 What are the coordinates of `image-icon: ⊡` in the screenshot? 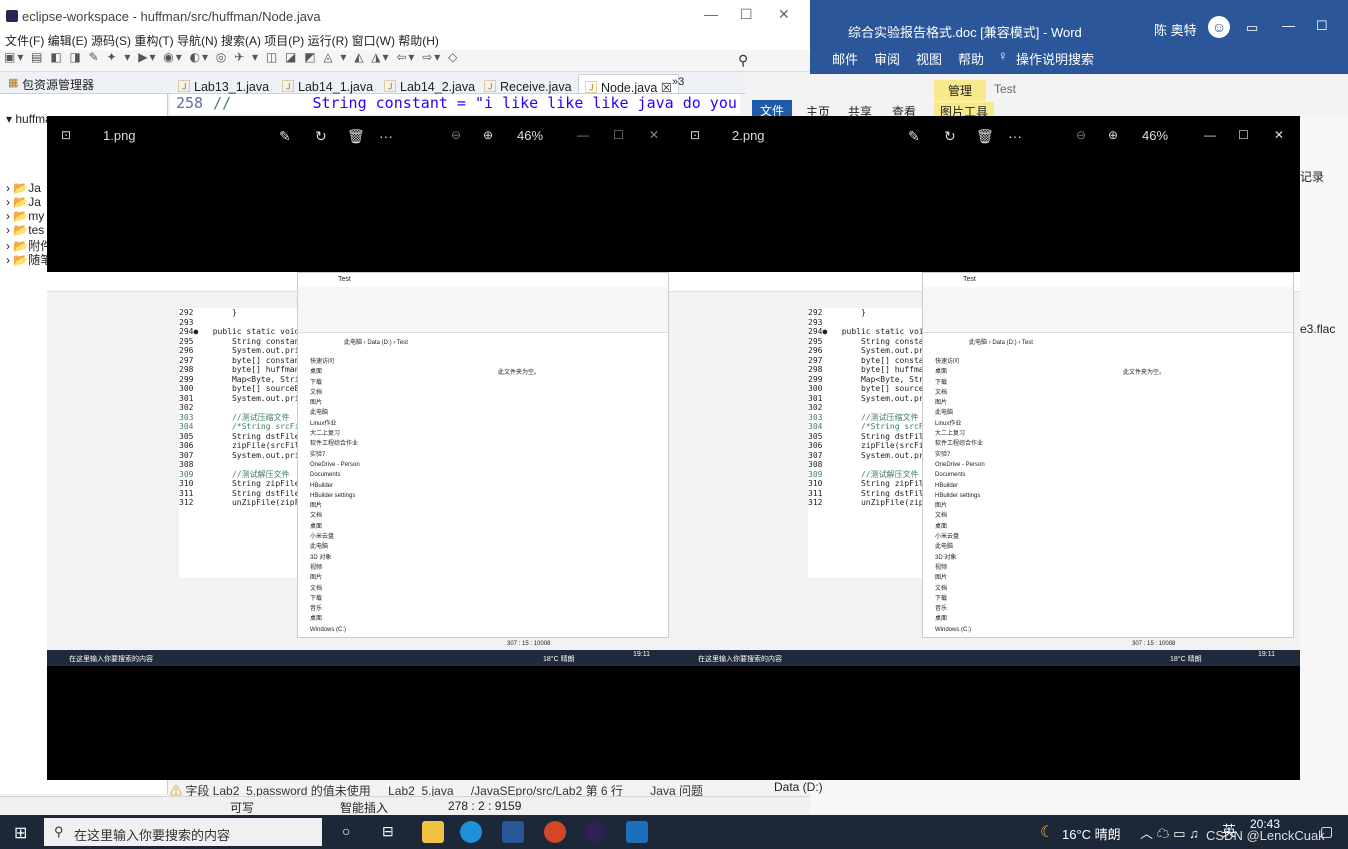 It's located at (66, 135).